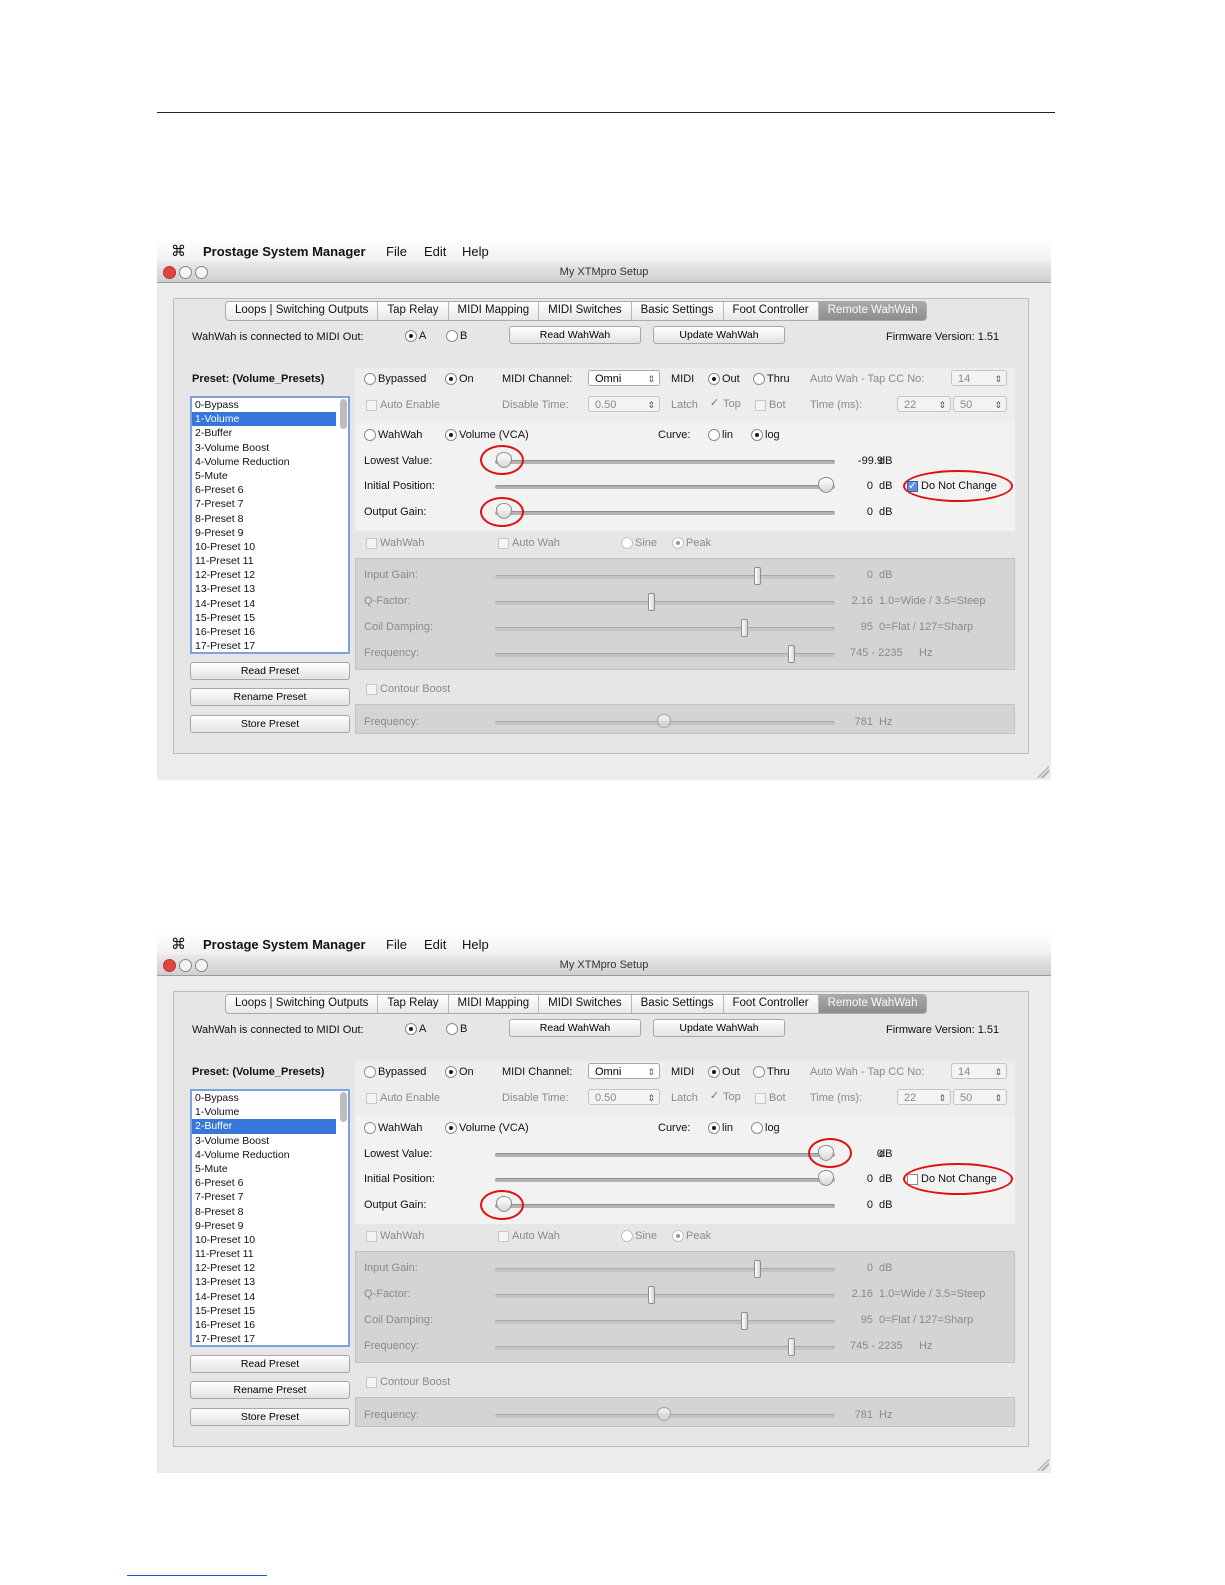 The width and height of the screenshot is (1225, 1585). I want to click on list-item: 4-Volume Reduction, so click(270, 1155).